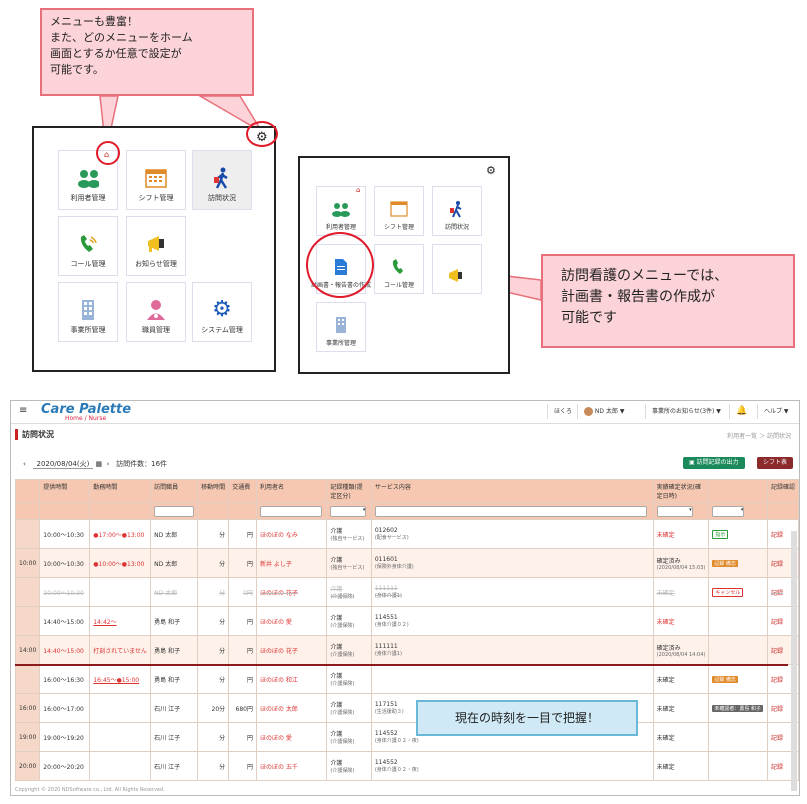 Image resolution: width=807 pixels, height=804 pixels. I want to click on staff-icon, so click(156, 310).